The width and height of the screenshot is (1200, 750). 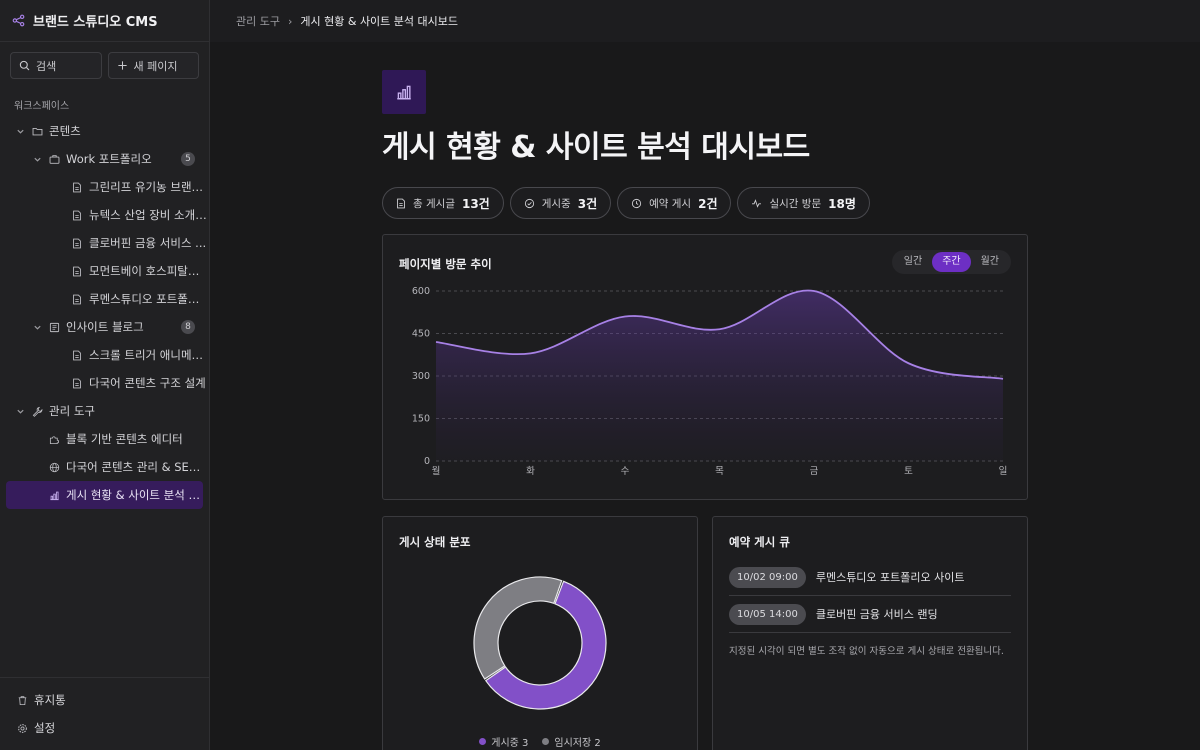 I want to click on trash-button: 휴지통, so click(x=104, y=700).